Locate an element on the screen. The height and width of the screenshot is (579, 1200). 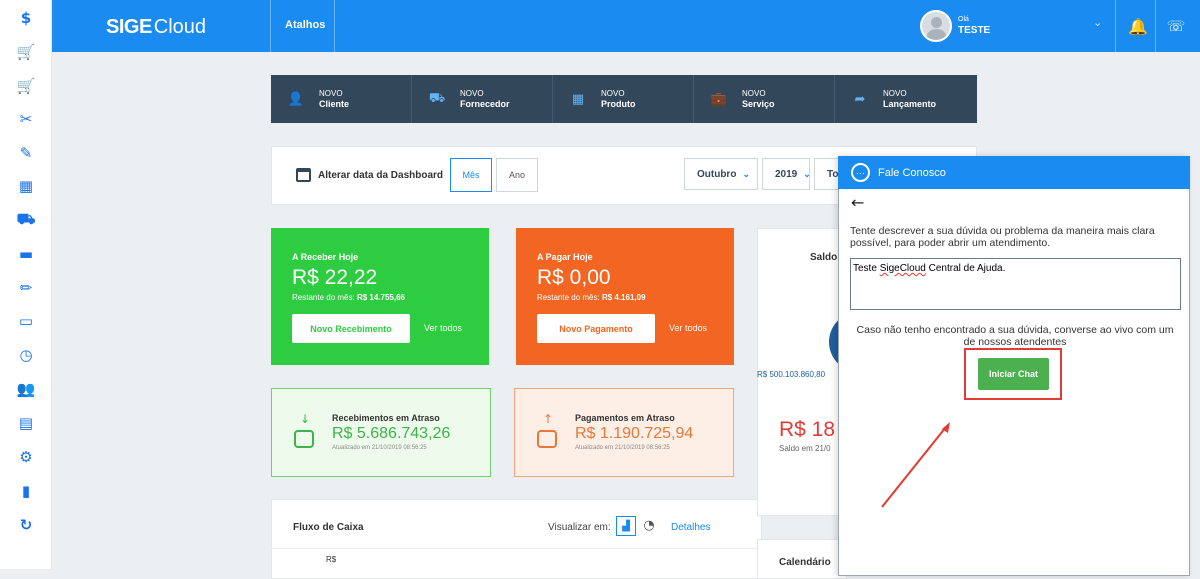
bar-chart-icon: ▮ is located at coordinates (26, 491).